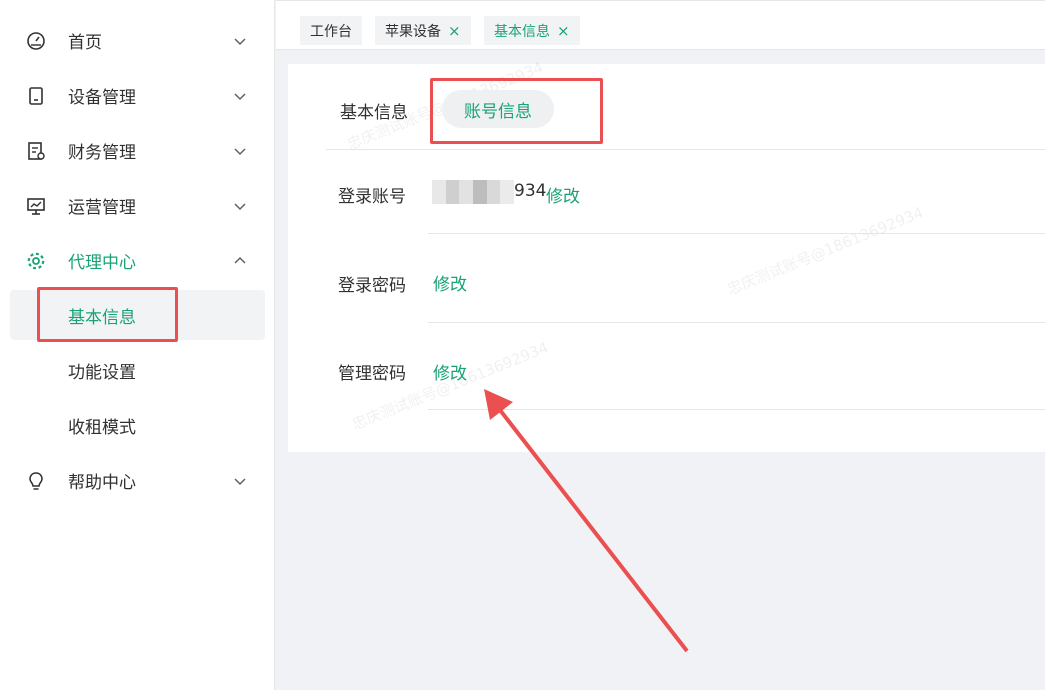  Describe the element at coordinates (586, 521) in the screenshot. I see `annotation-arrow` at that location.